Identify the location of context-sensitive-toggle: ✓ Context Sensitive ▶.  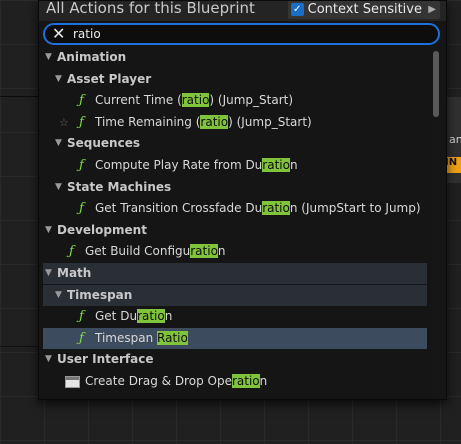
(363, 10).